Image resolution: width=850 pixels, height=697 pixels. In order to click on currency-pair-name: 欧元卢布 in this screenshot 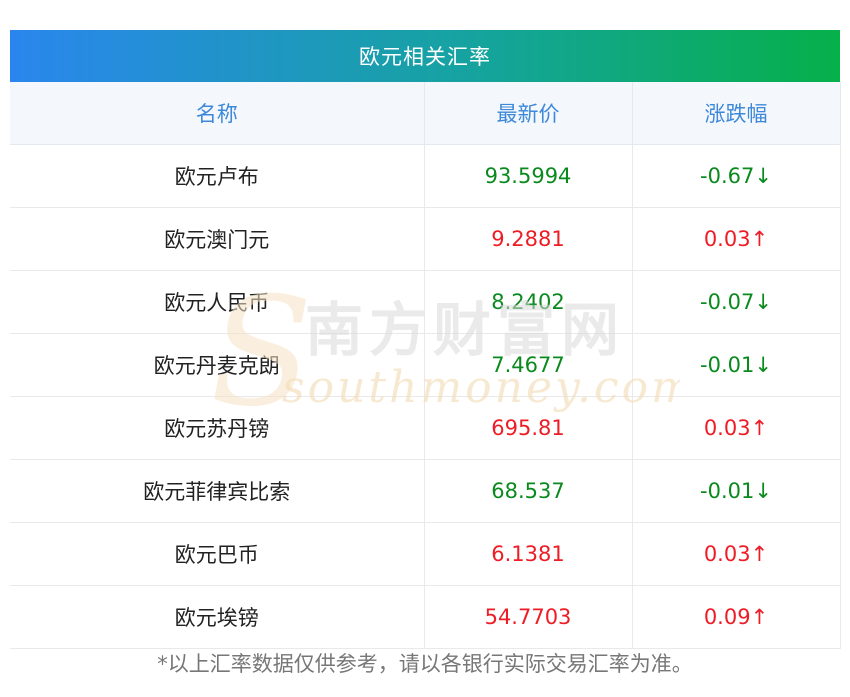, I will do `click(217, 176)`.